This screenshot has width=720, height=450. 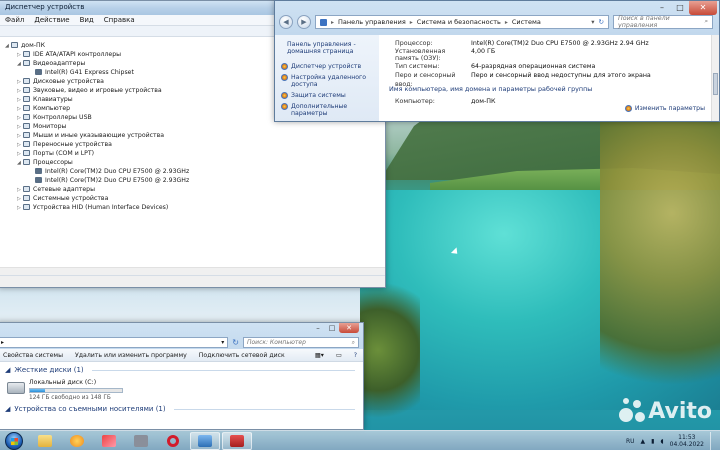 What do you see at coordinates (195, 189) in the screenshot?
I see `device-category: ▷ Сетевые адаптеры` at bounding box center [195, 189].